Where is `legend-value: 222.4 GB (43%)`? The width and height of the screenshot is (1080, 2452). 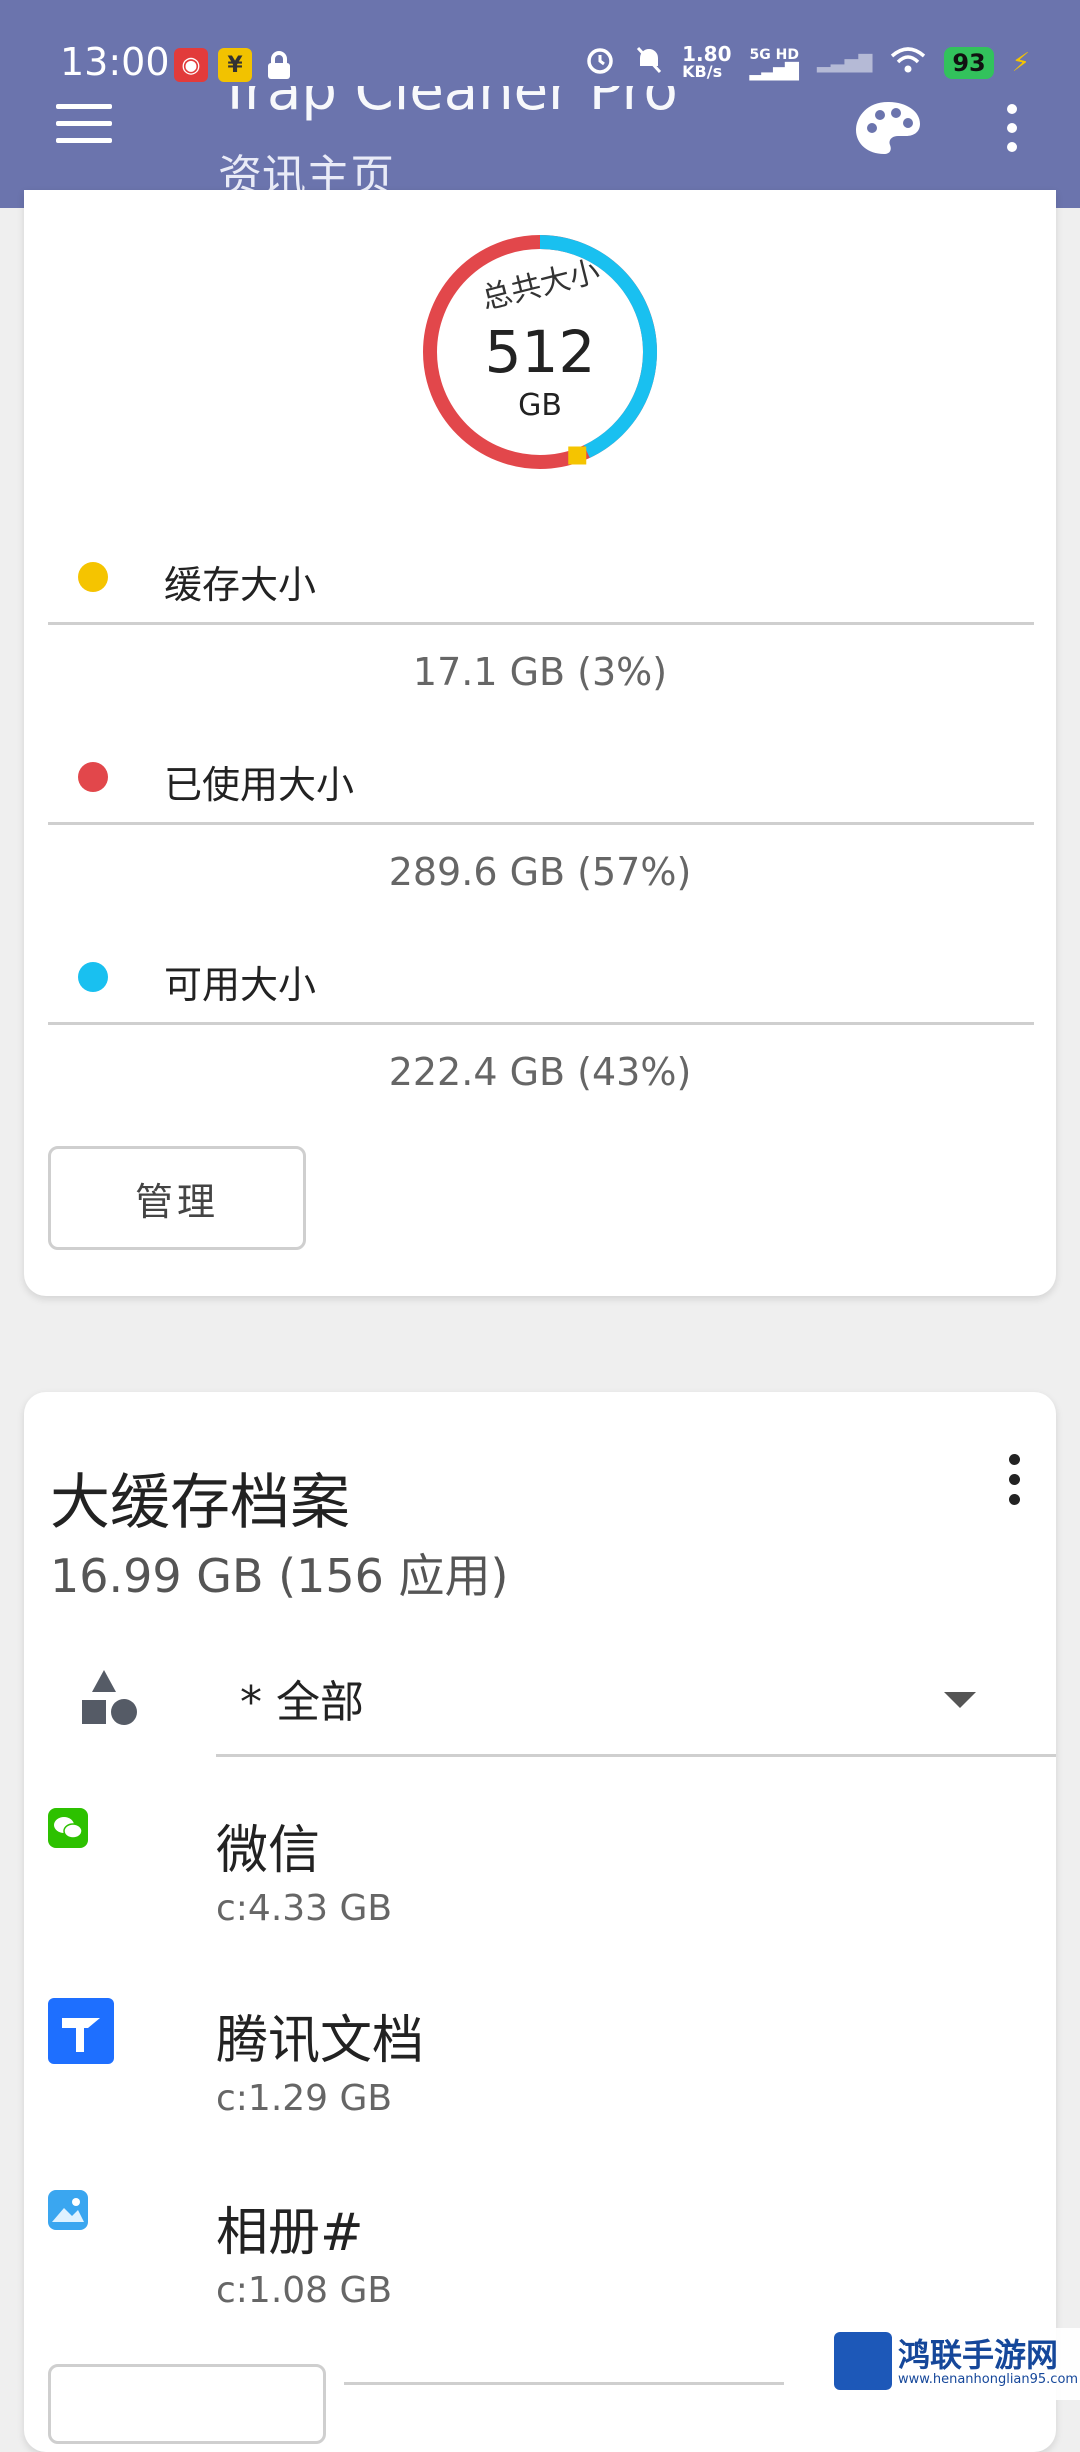 legend-value: 222.4 GB (43%) is located at coordinates (540, 1072).